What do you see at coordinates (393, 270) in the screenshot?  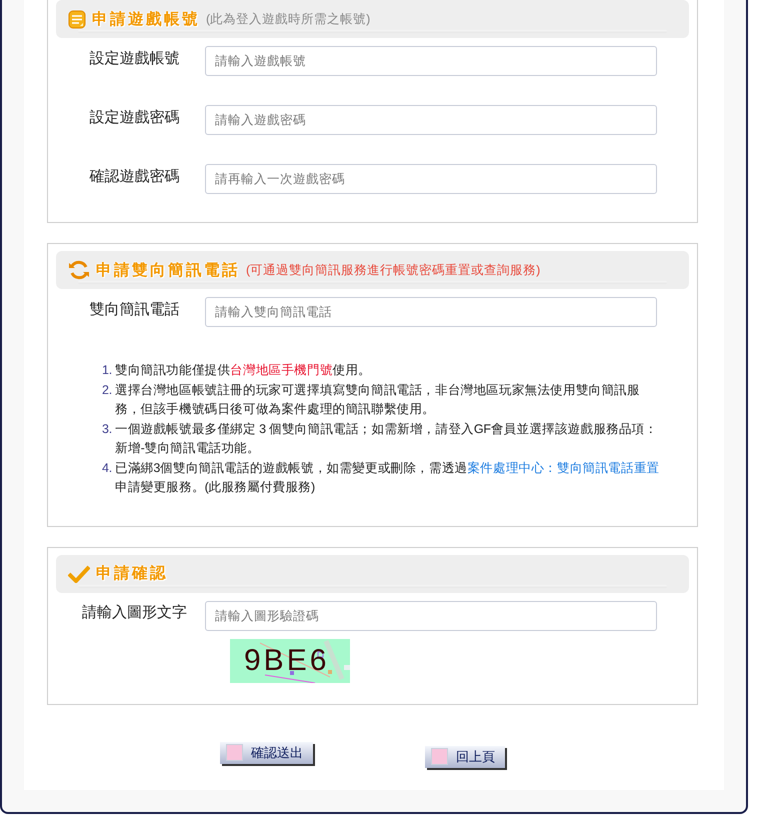 I see `section-subtitle: (可通過雙向簡訊服務進行帳號密碼重置或查詢服務)` at bounding box center [393, 270].